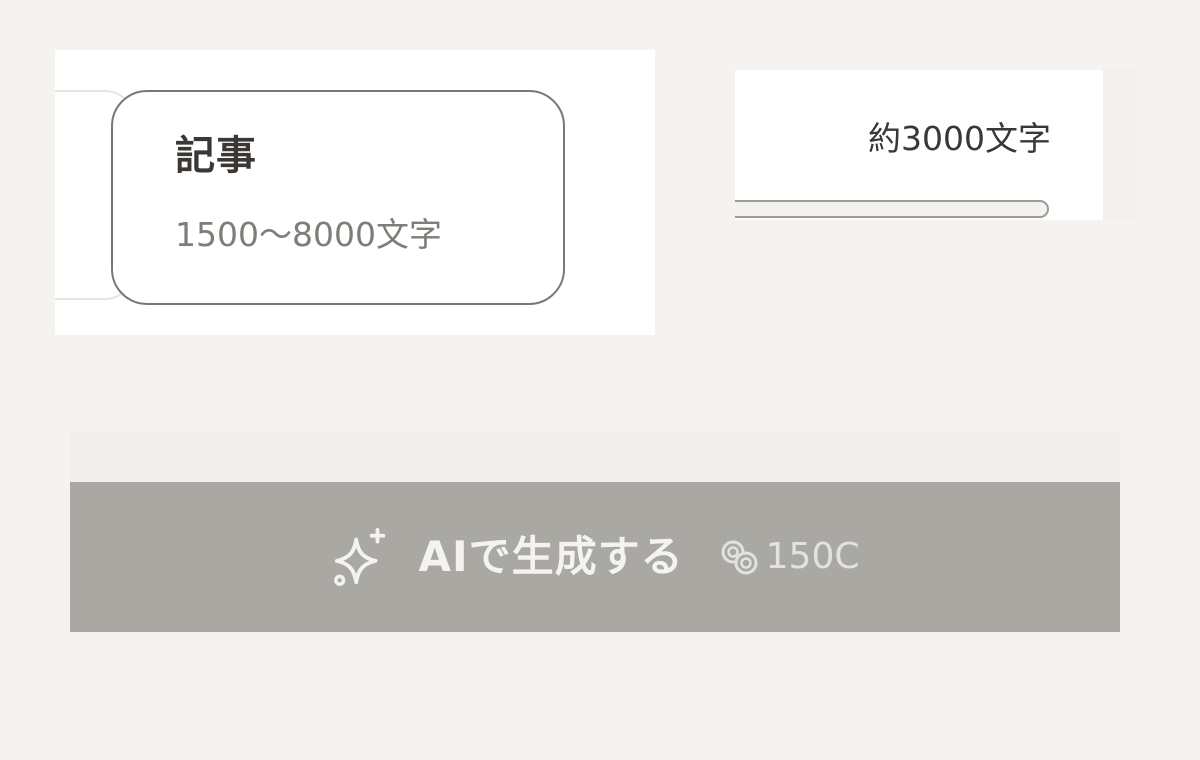 The image size is (1200, 760). What do you see at coordinates (338, 197) in the screenshot?
I see `option-card-article: 記事 1500〜8000文字` at bounding box center [338, 197].